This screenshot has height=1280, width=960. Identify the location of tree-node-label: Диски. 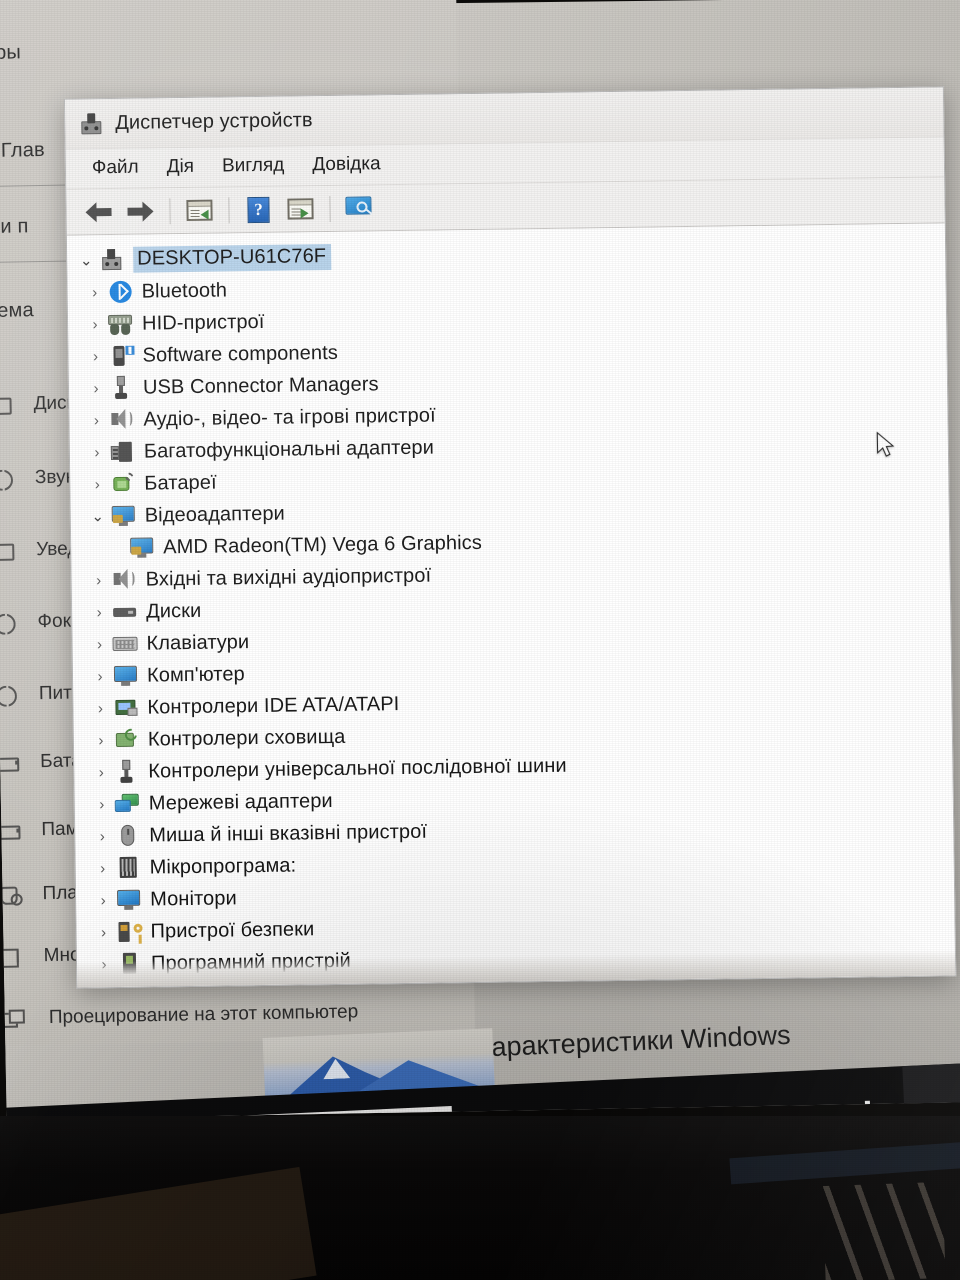
(173, 611).